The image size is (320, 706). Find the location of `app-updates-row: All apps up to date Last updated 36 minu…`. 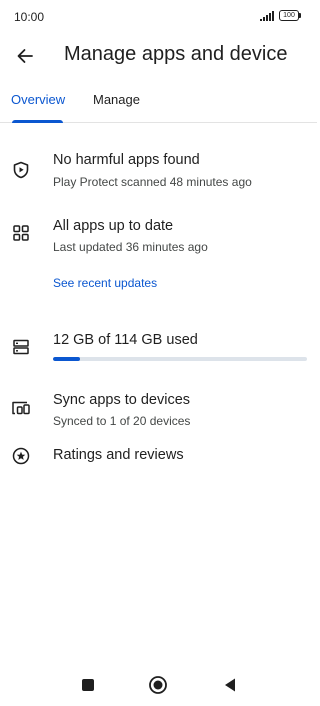

app-updates-row: All apps up to date Last updated 36 minu… is located at coordinates (158, 239).